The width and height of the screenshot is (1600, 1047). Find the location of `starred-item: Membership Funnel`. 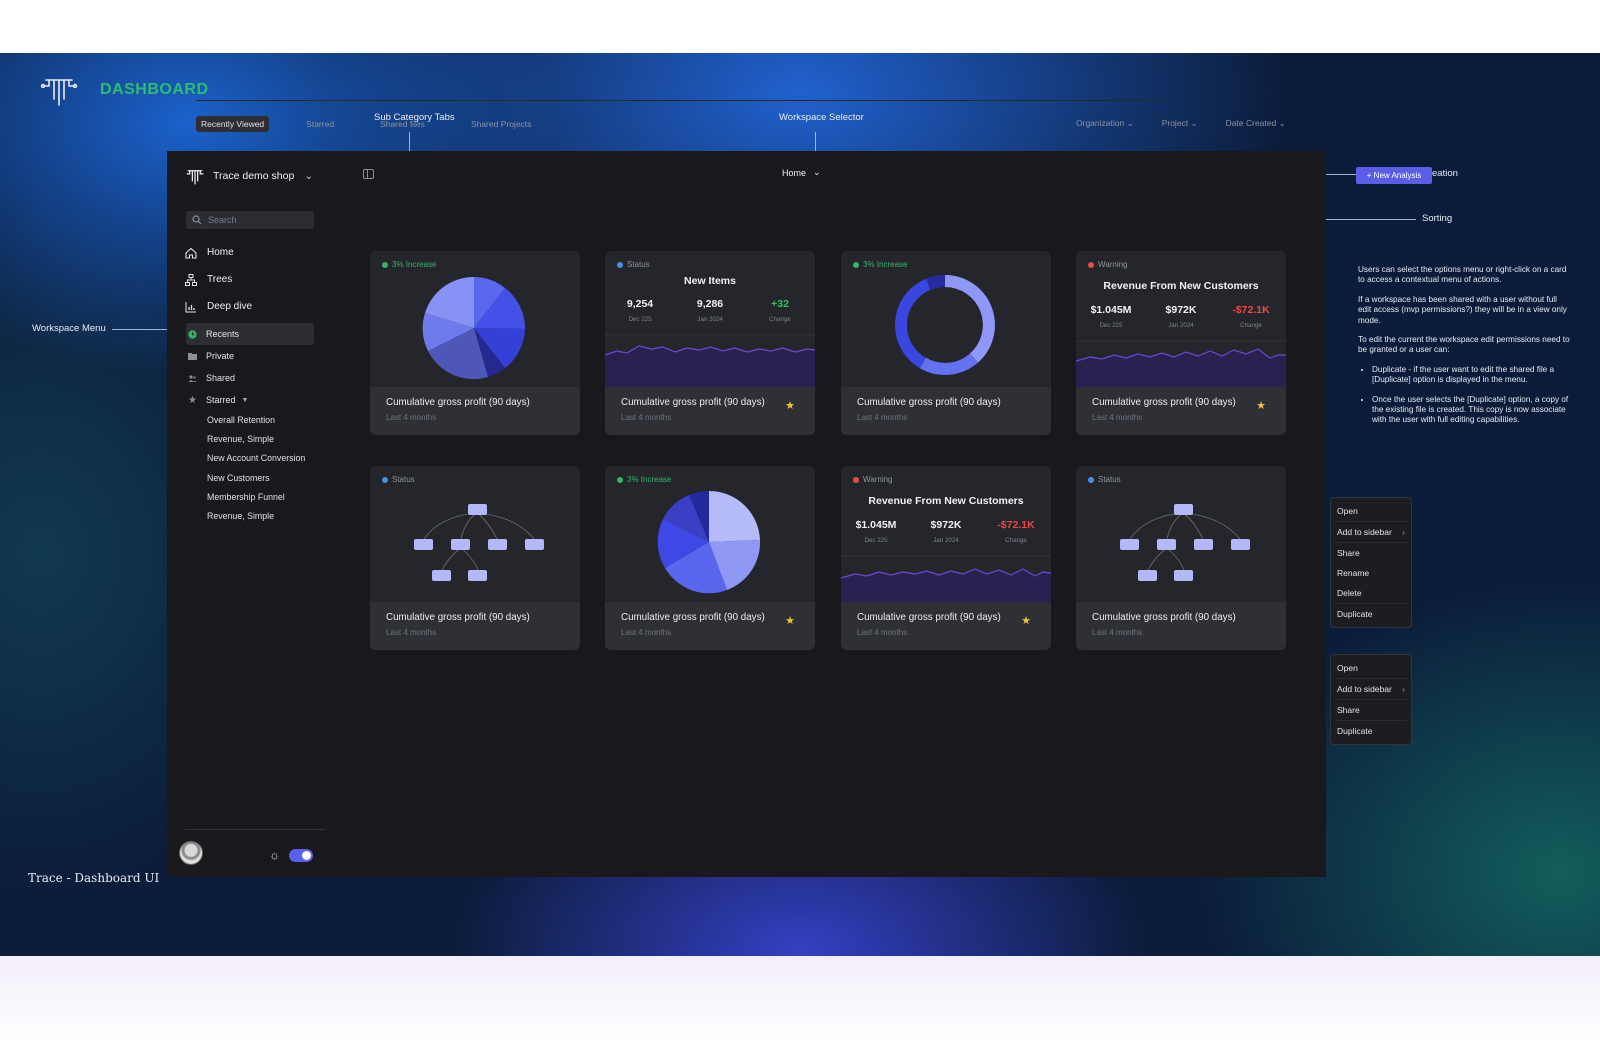

starred-item: Membership Funnel is located at coordinates (256, 497).